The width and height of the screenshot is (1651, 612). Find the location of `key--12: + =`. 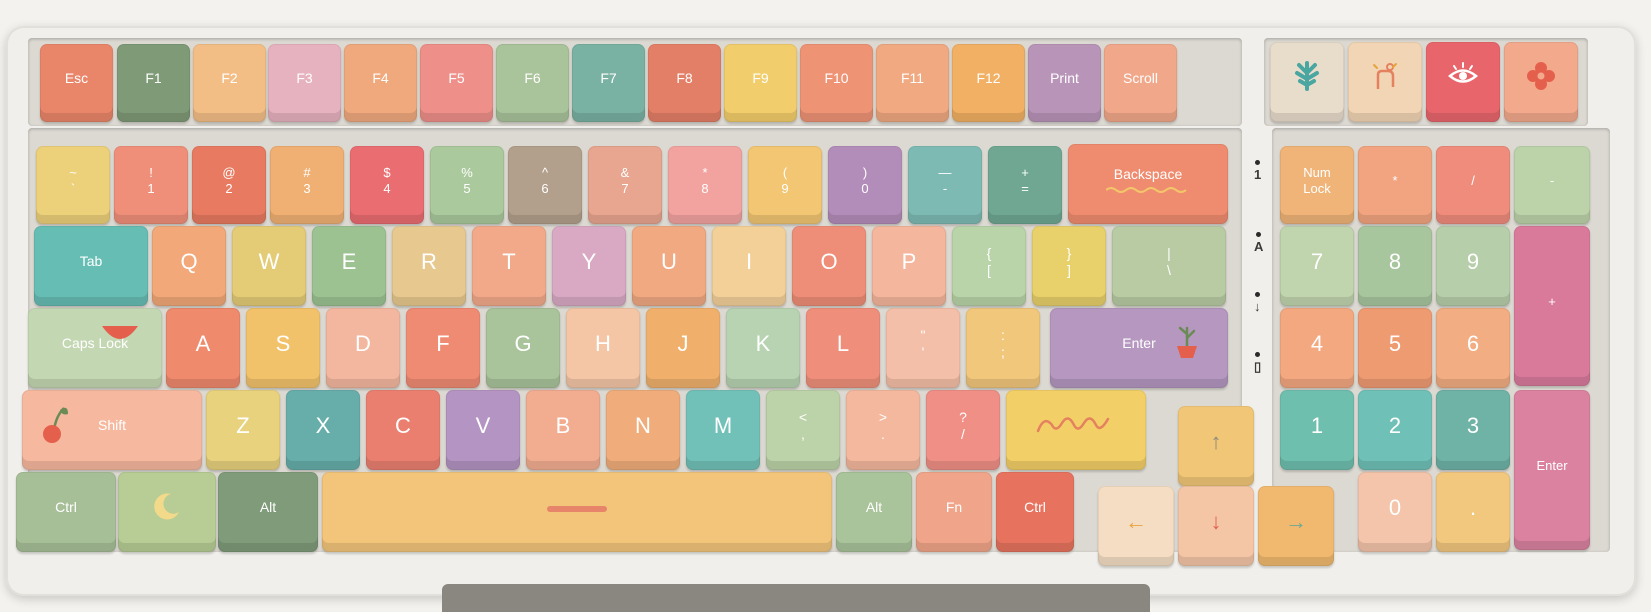

key--12: + = is located at coordinates (1025, 185).